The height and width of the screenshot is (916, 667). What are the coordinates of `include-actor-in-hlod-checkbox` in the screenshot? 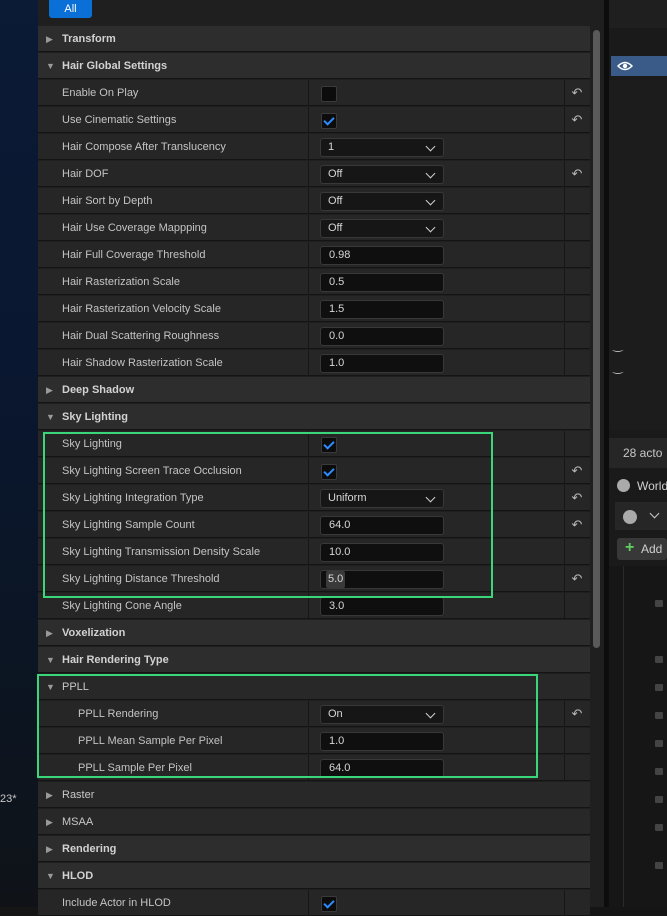 It's located at (329, 904).